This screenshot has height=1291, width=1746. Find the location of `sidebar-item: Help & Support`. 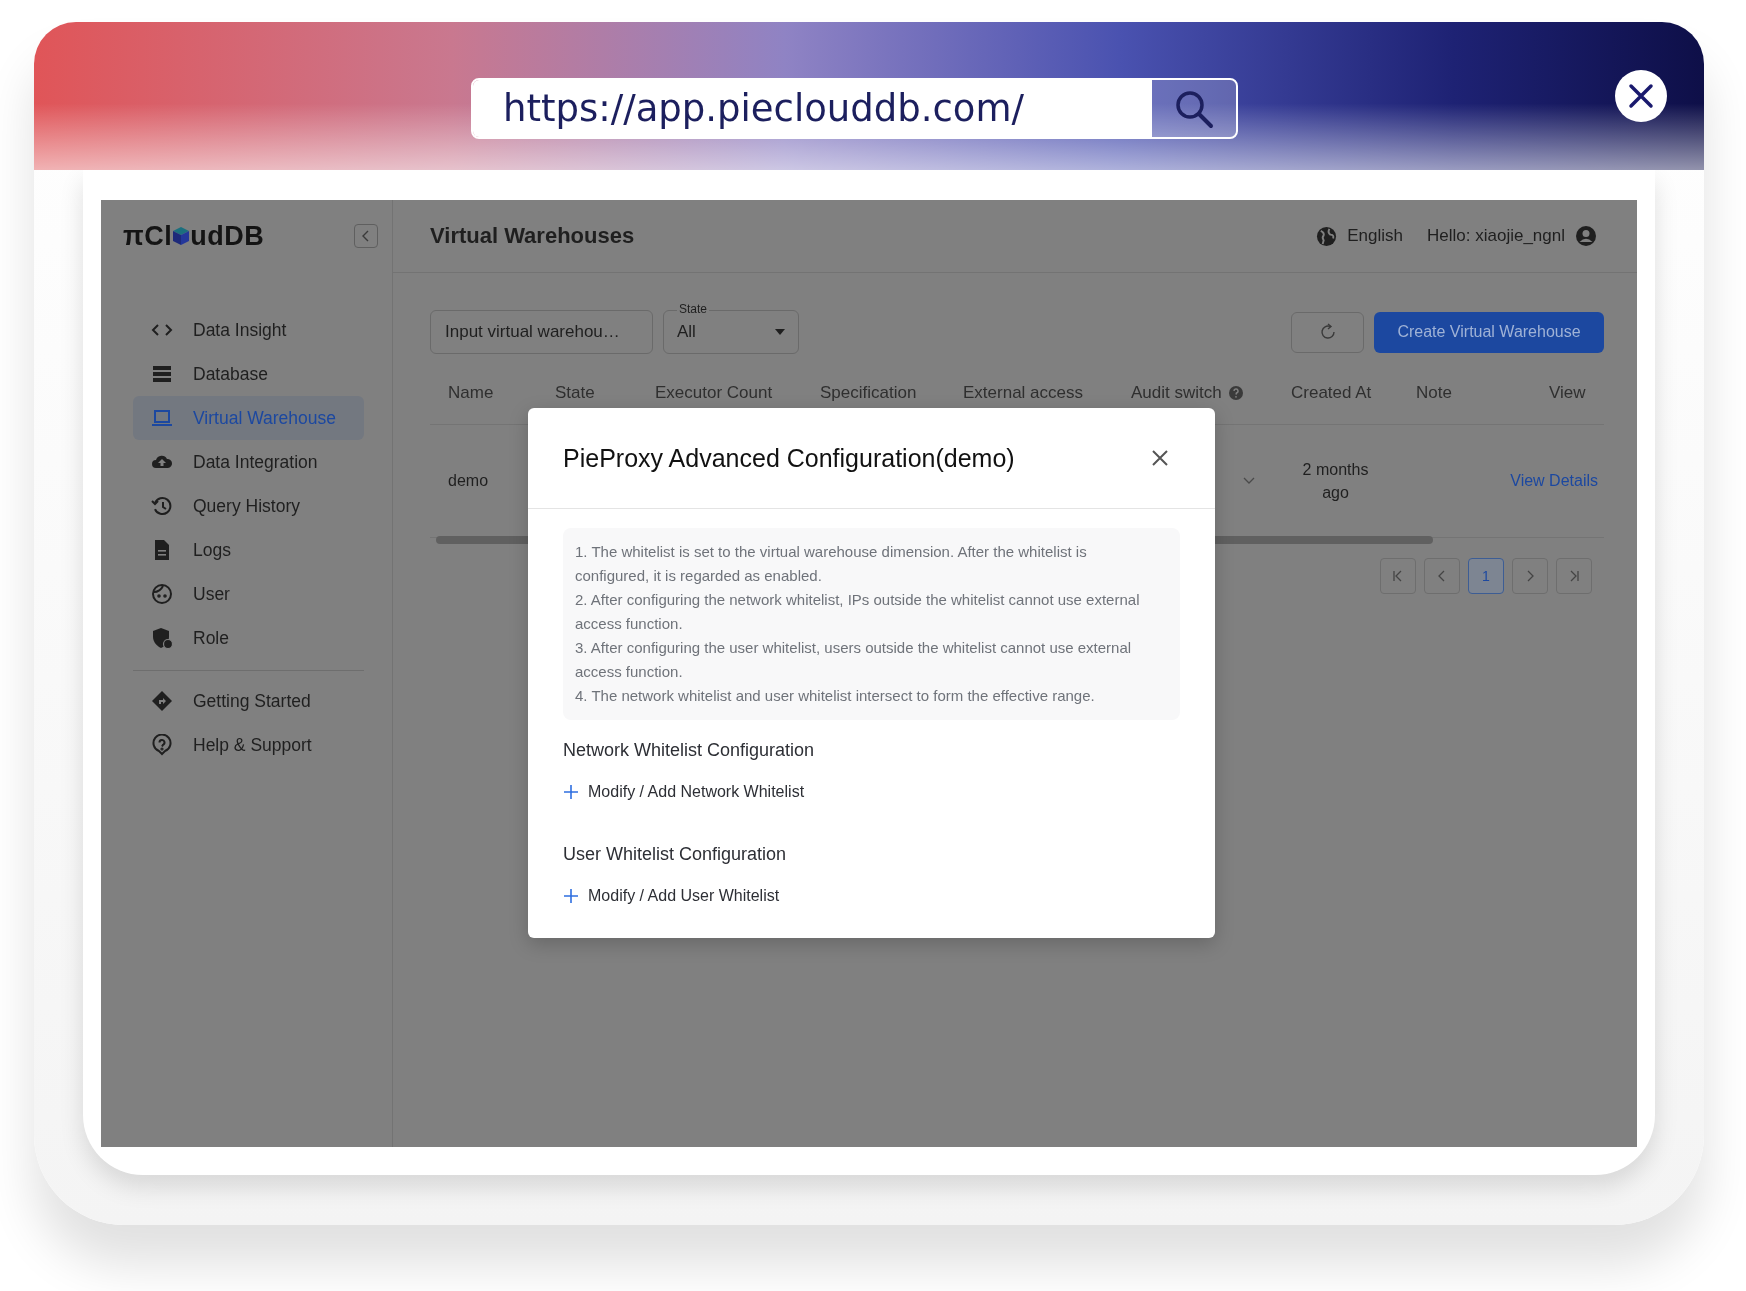

sidebar-item: Help & Support is located at coordinates (248, 745).